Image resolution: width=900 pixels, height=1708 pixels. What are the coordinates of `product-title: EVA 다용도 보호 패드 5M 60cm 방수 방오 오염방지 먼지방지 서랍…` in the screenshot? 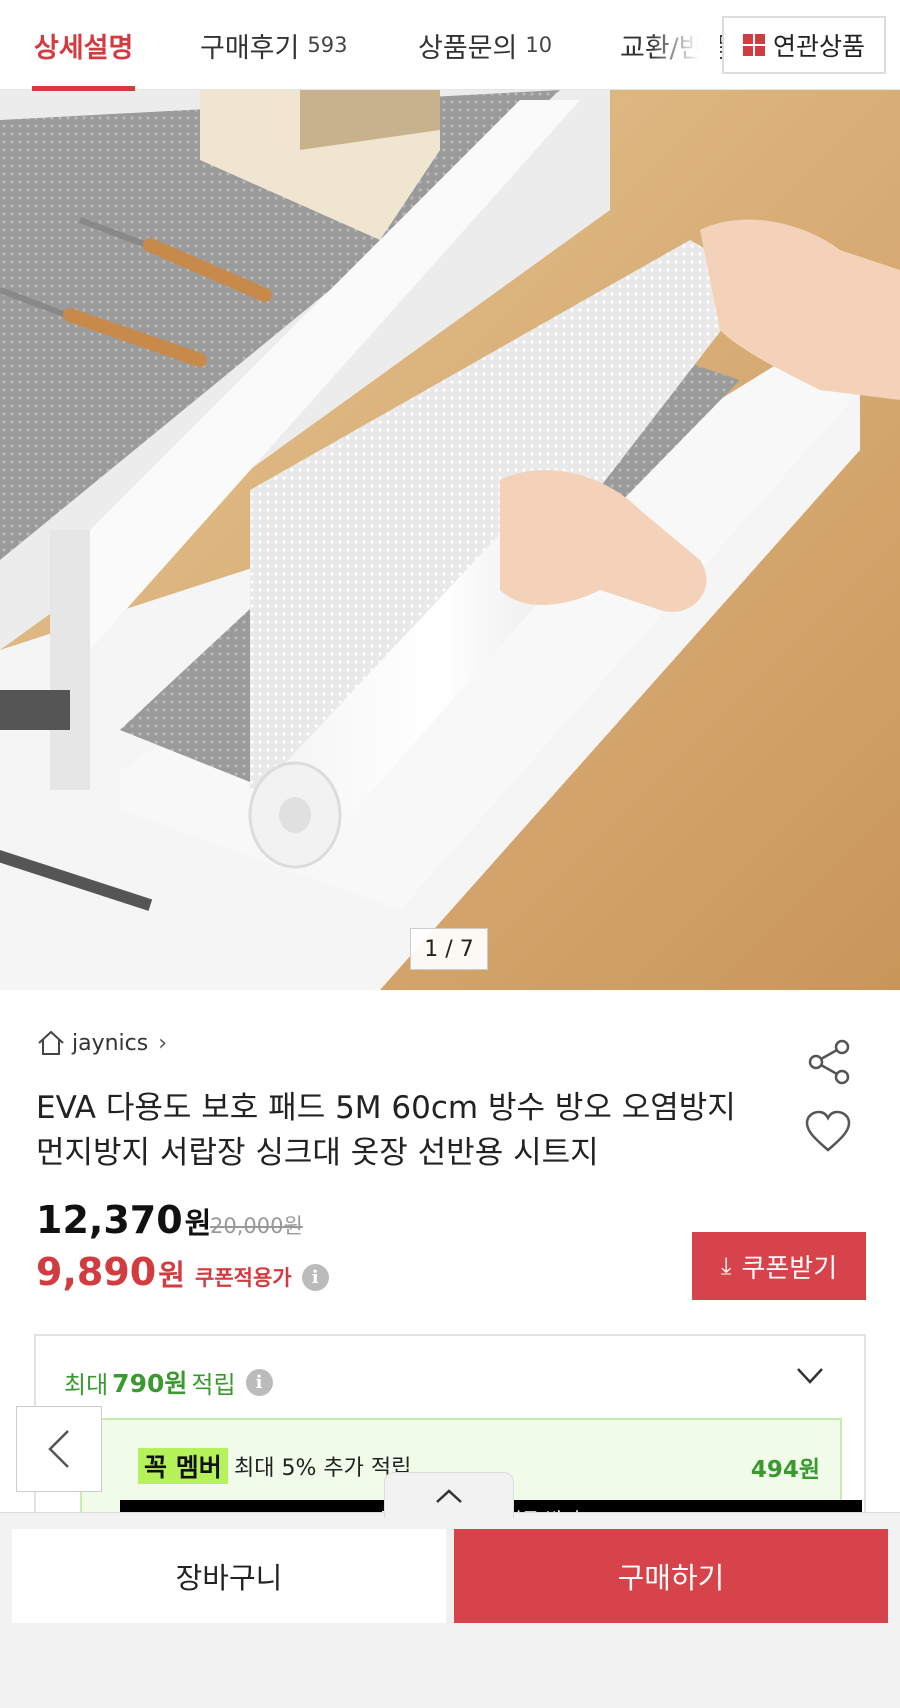 It's located at (386, 1130).